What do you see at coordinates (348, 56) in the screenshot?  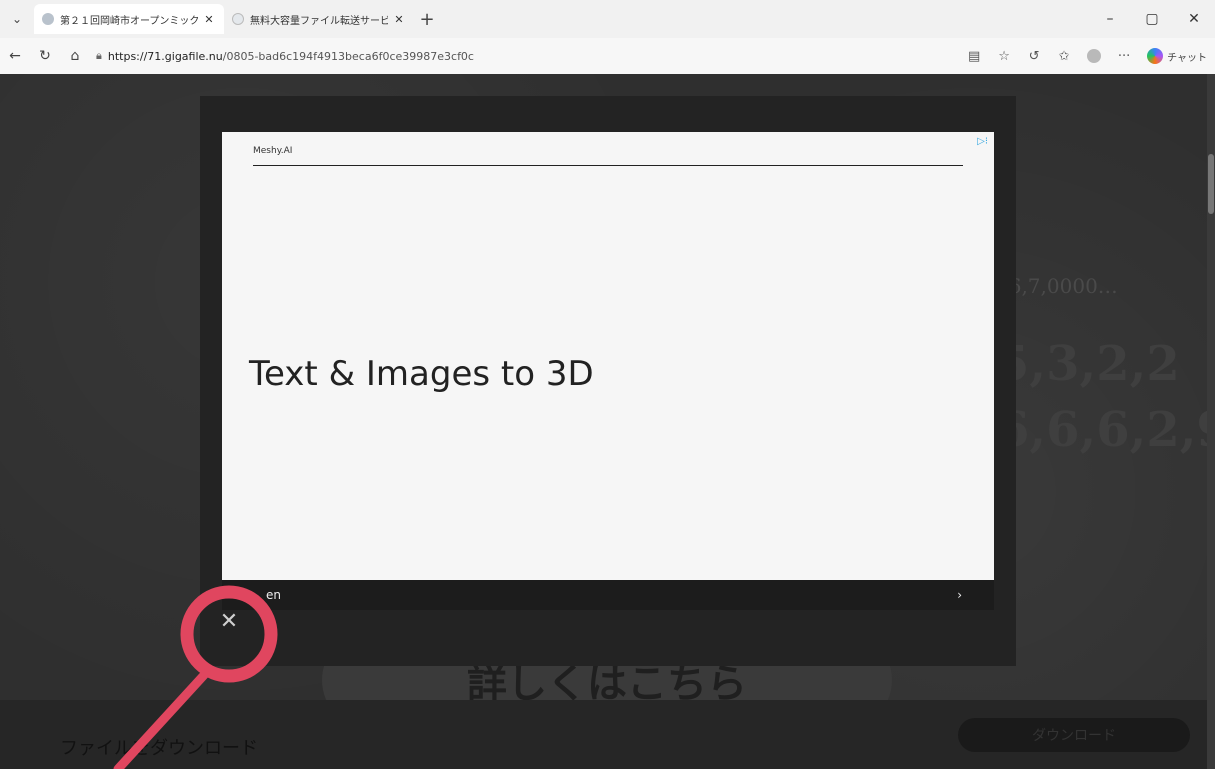 I see `url-path: /0805-bad6c194f4913beca6f0ce39987e3cf0c` at bounding box center [348, 56].